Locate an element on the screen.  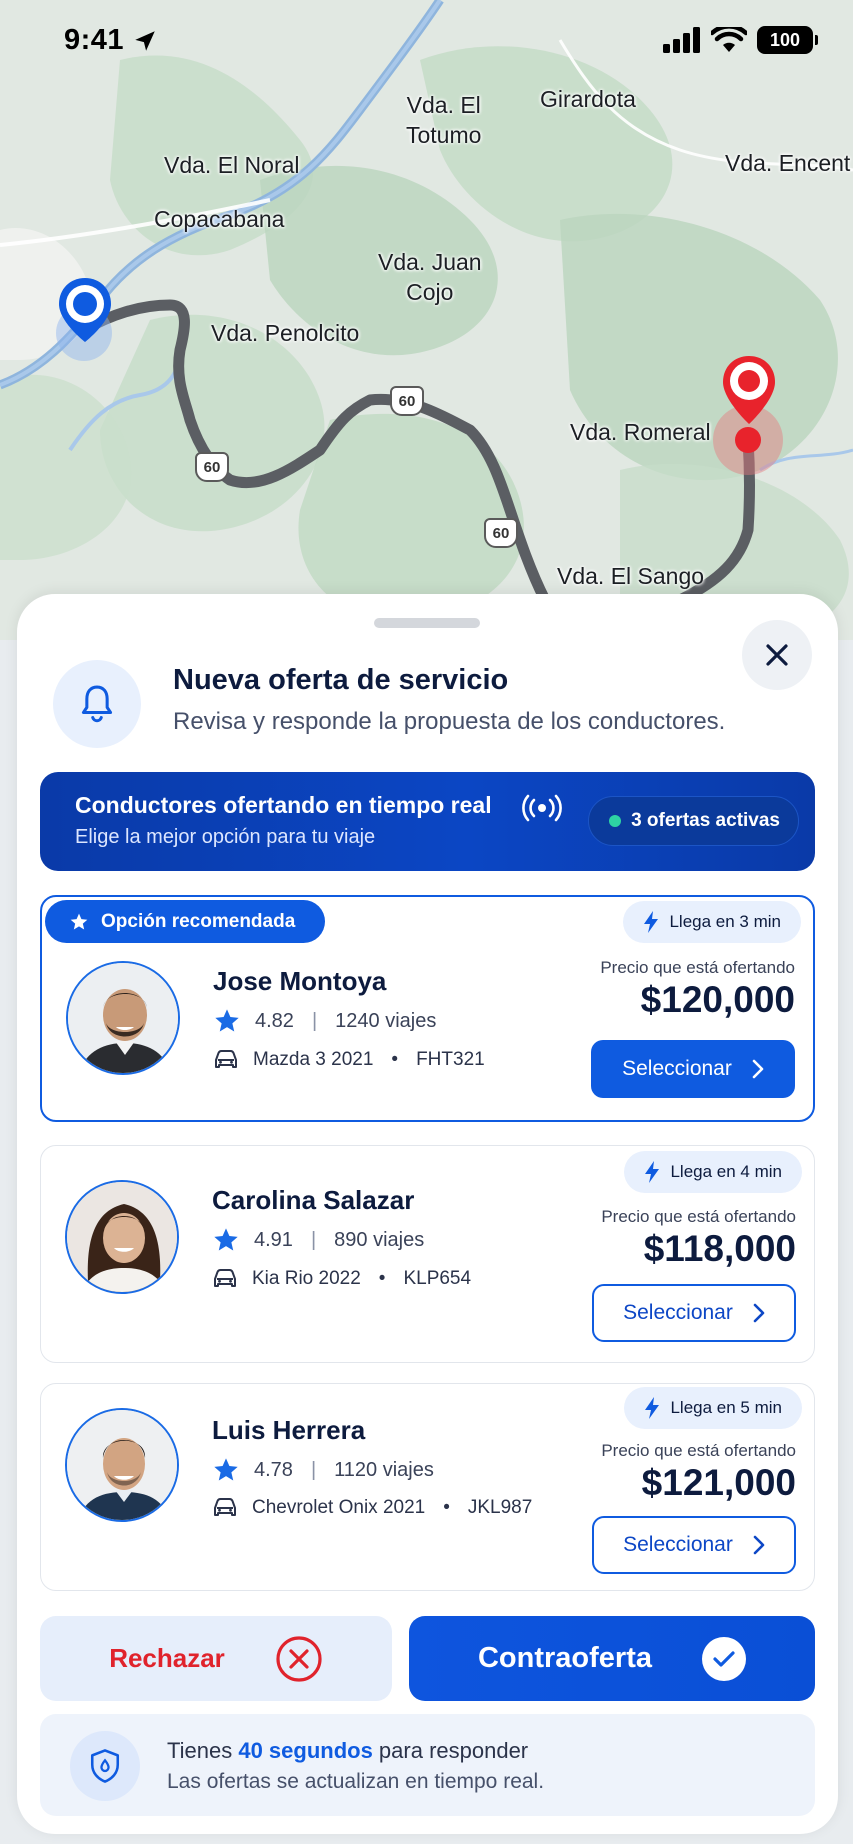
wifi-icon is located at coordinates (729, 39).